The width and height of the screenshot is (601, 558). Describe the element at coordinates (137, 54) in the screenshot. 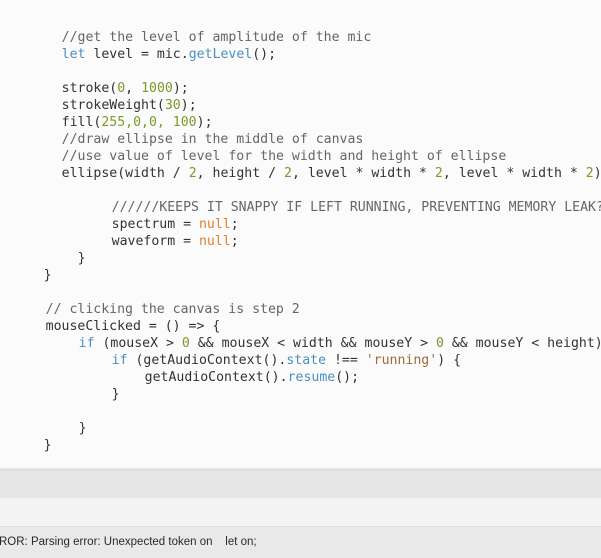

I see `code-text: level = mic.` at that location.